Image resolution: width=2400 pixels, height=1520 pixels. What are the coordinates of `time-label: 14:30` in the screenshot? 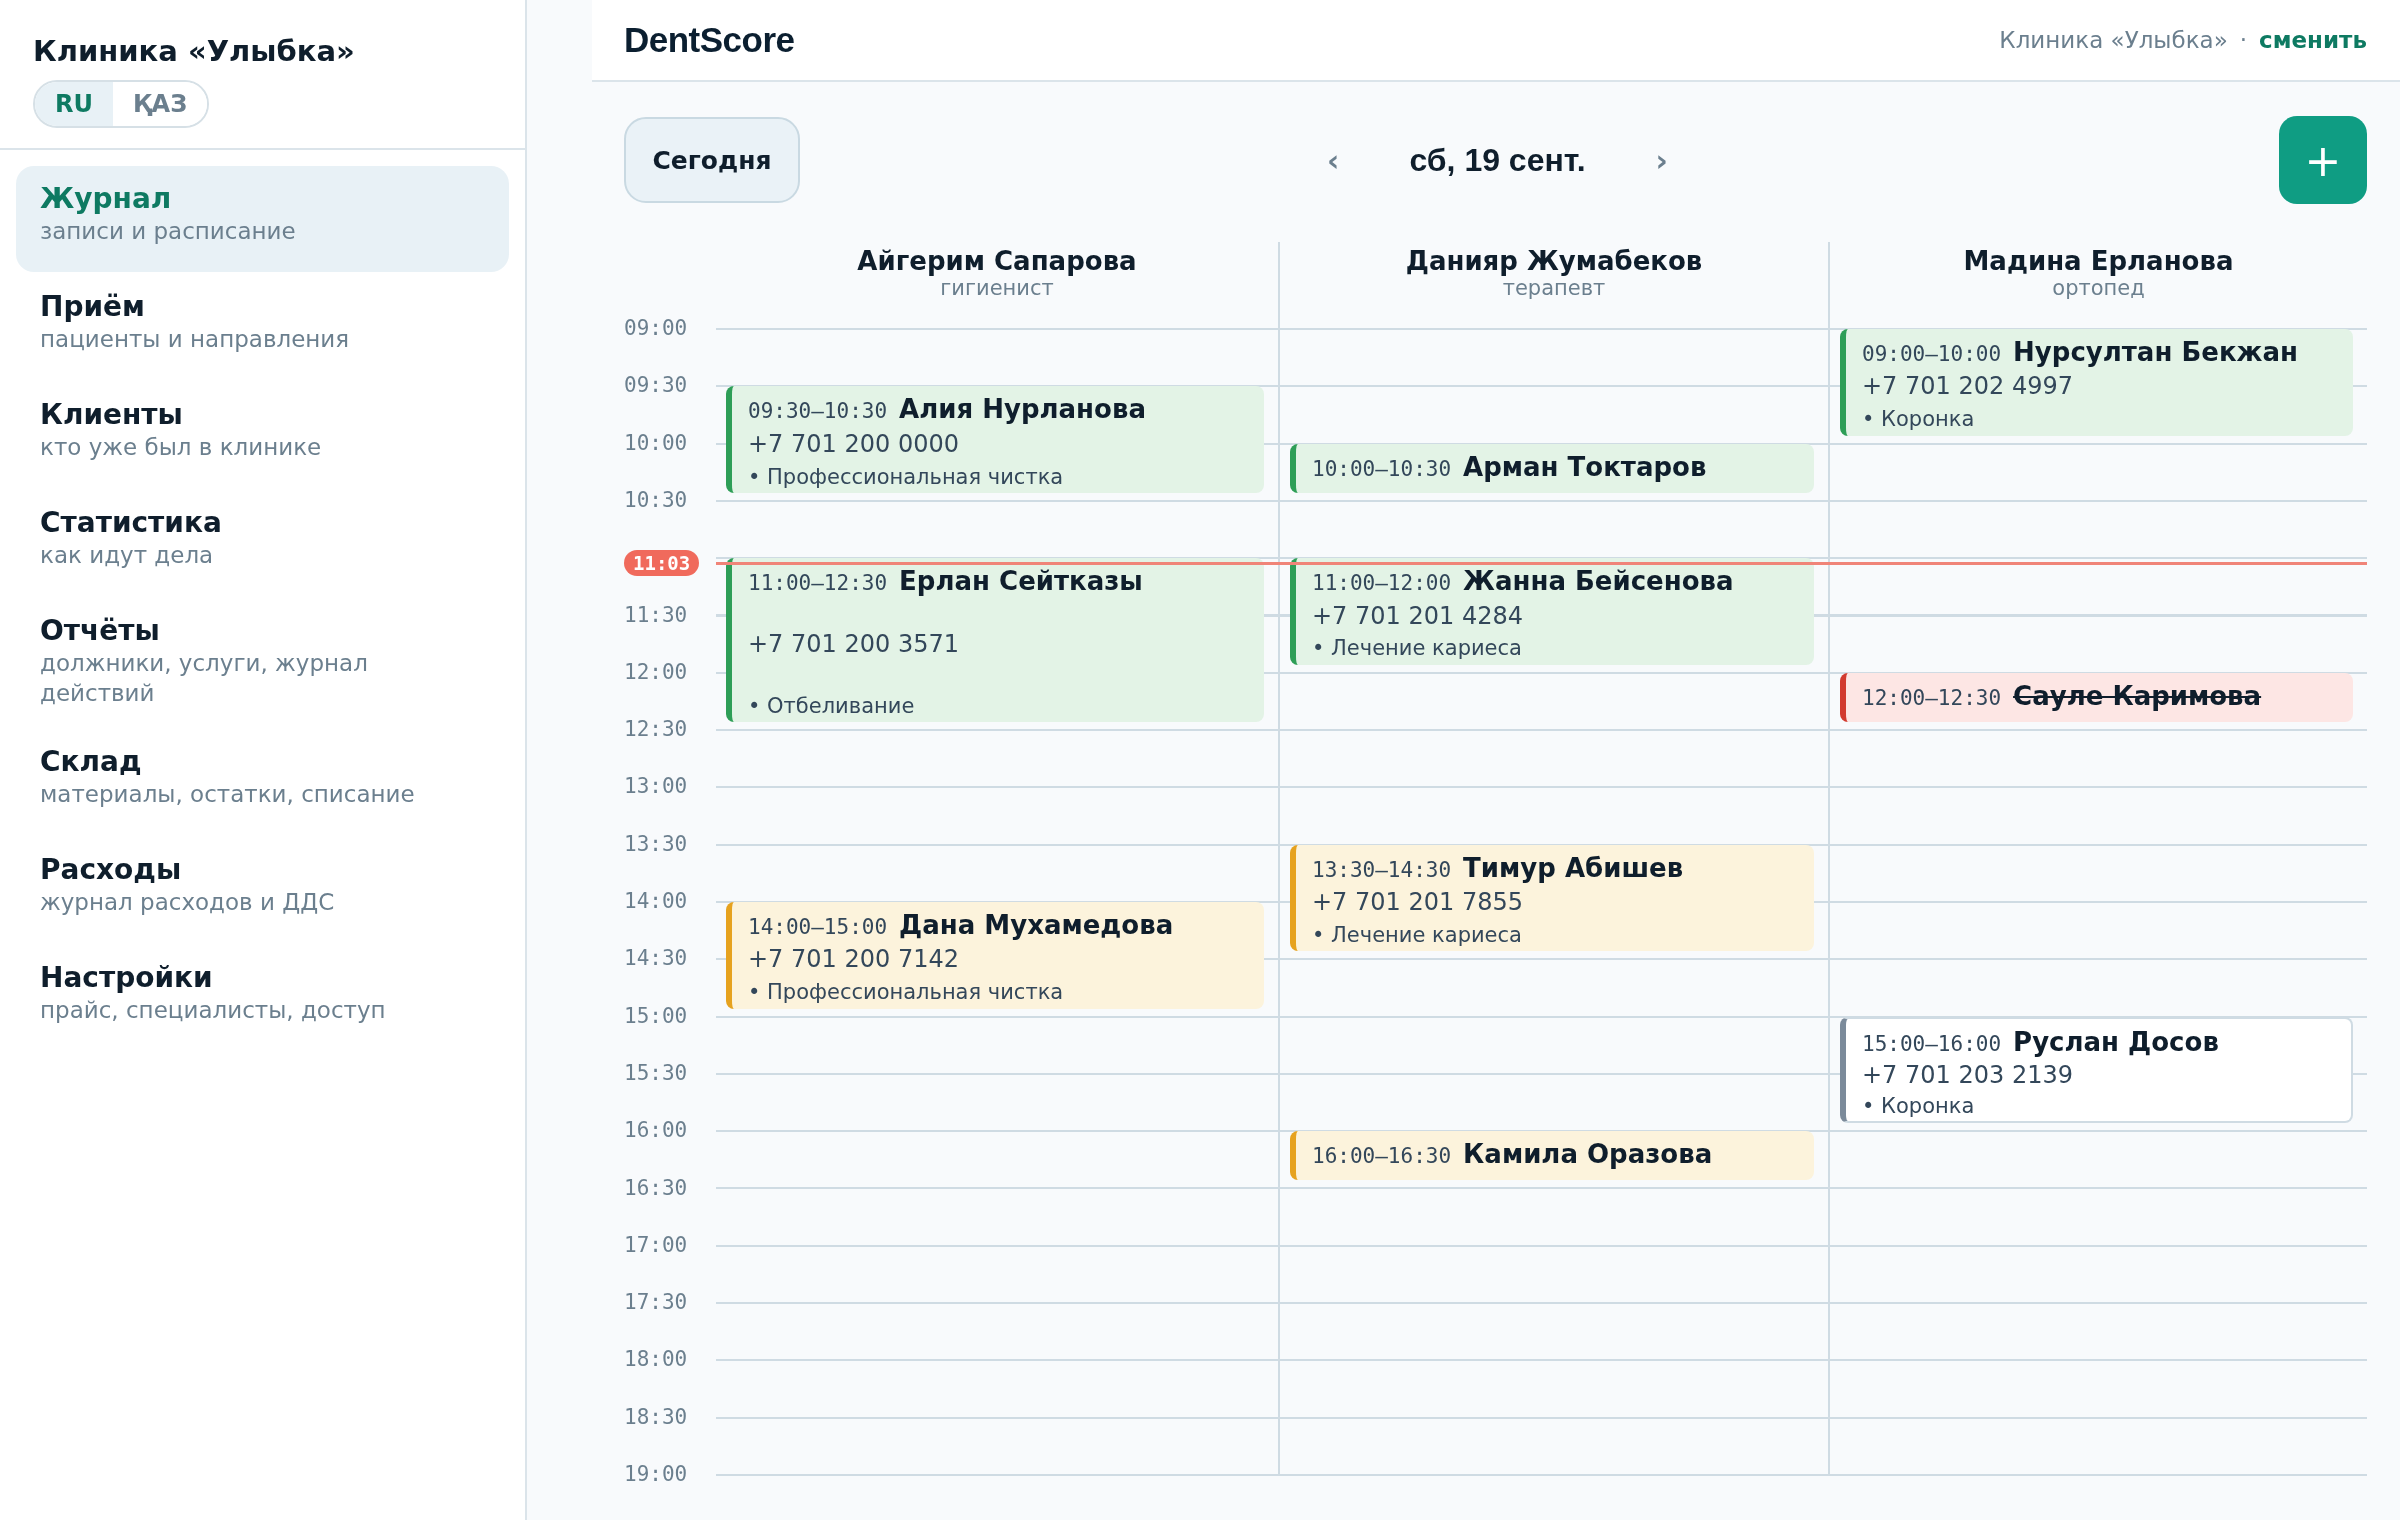 It's located at (656, 958).